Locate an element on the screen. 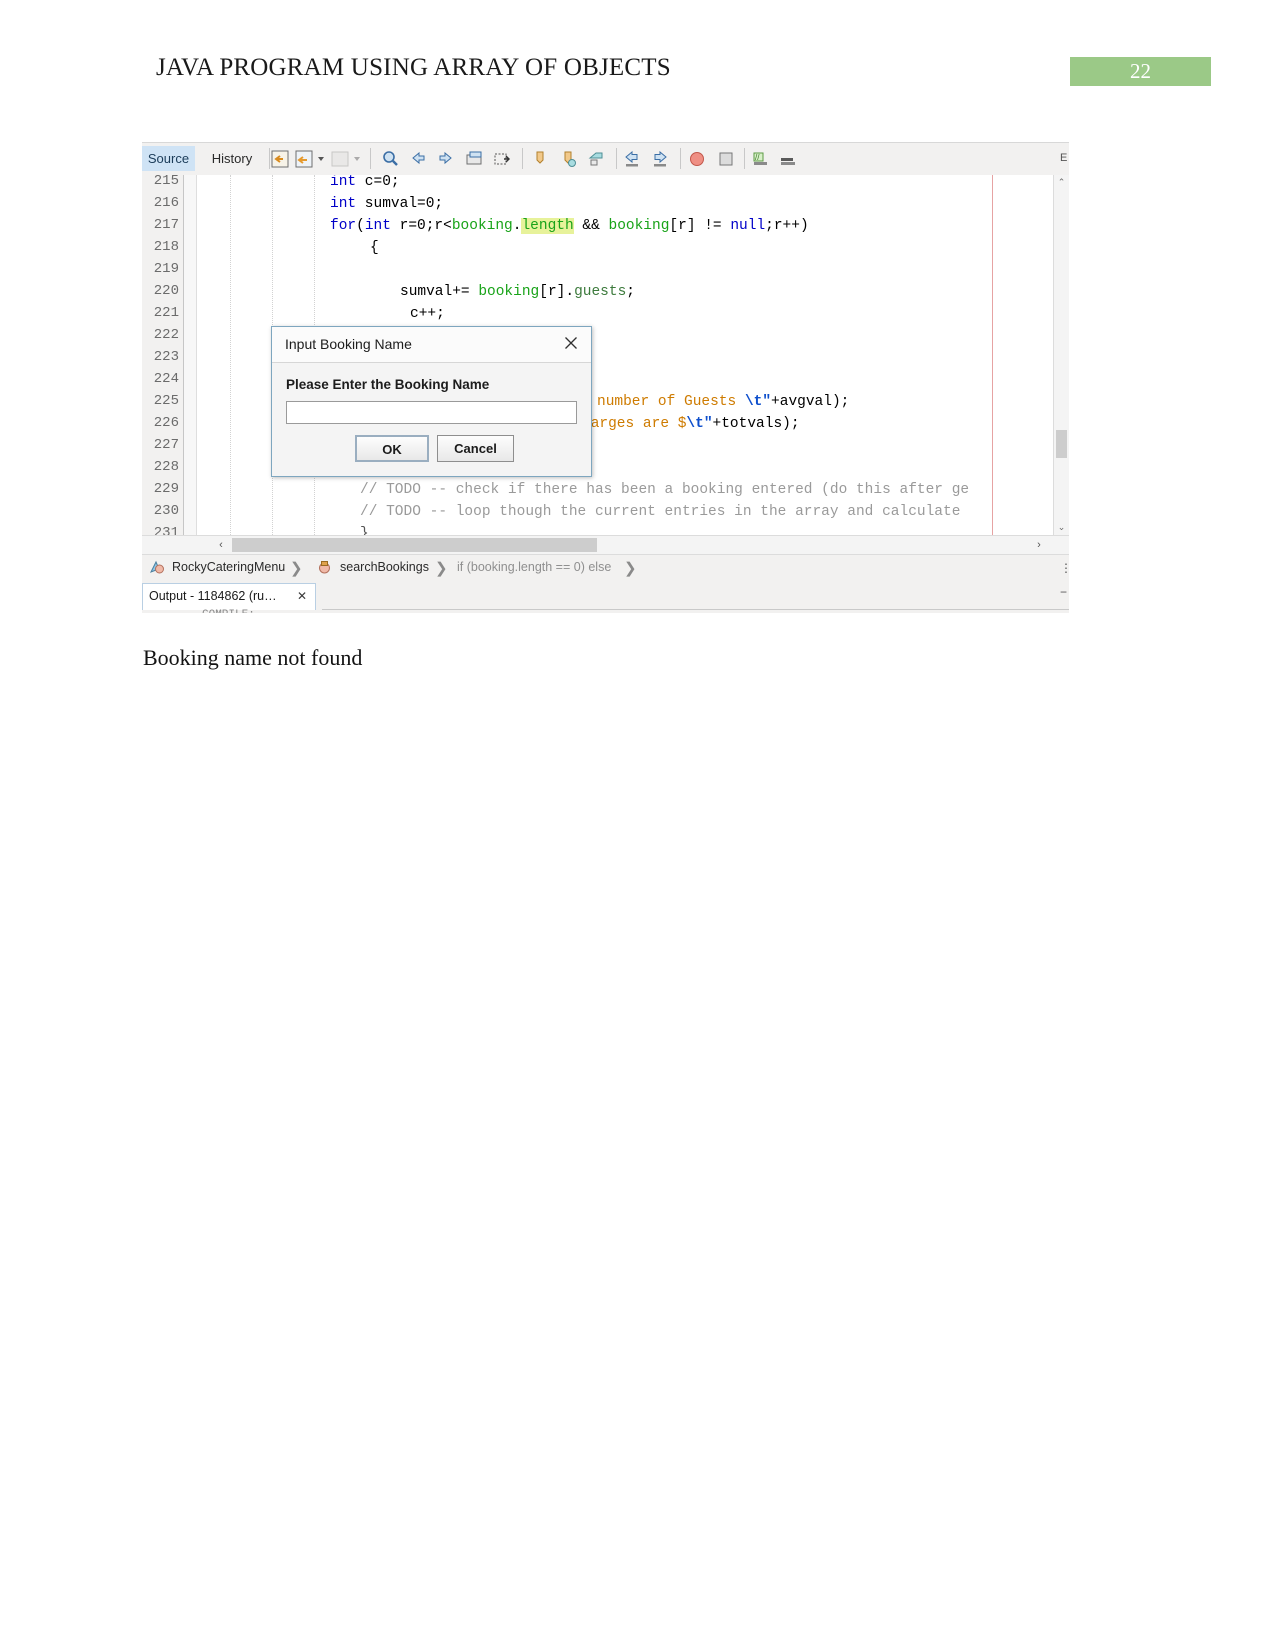 This screenshot has width=1275, height=1651. code-token: [r]. is located at coordinates (557, 292).